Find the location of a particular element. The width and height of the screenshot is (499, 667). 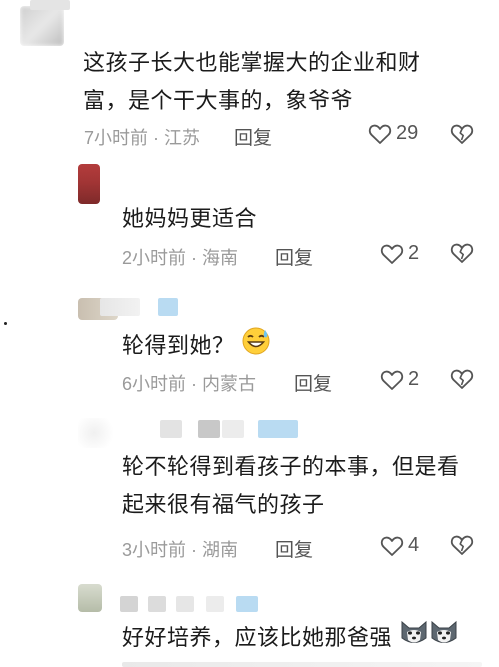

like-count: 29 is located at coordinates (407, 133).